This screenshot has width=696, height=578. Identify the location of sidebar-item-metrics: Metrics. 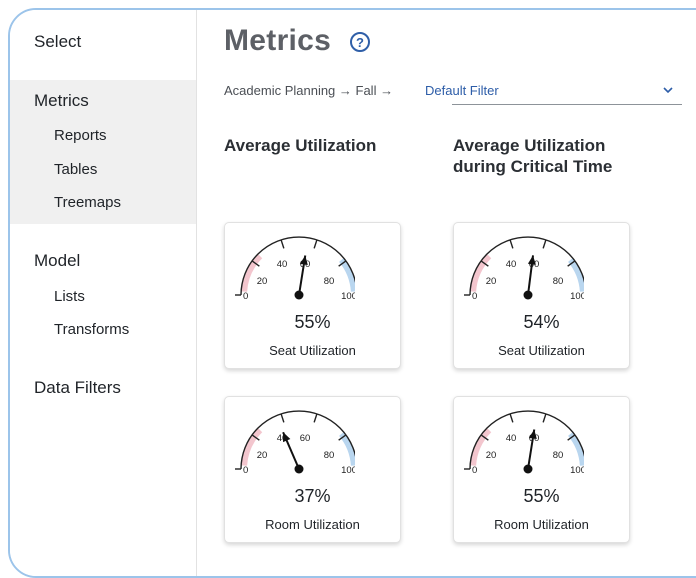
(61, 101).